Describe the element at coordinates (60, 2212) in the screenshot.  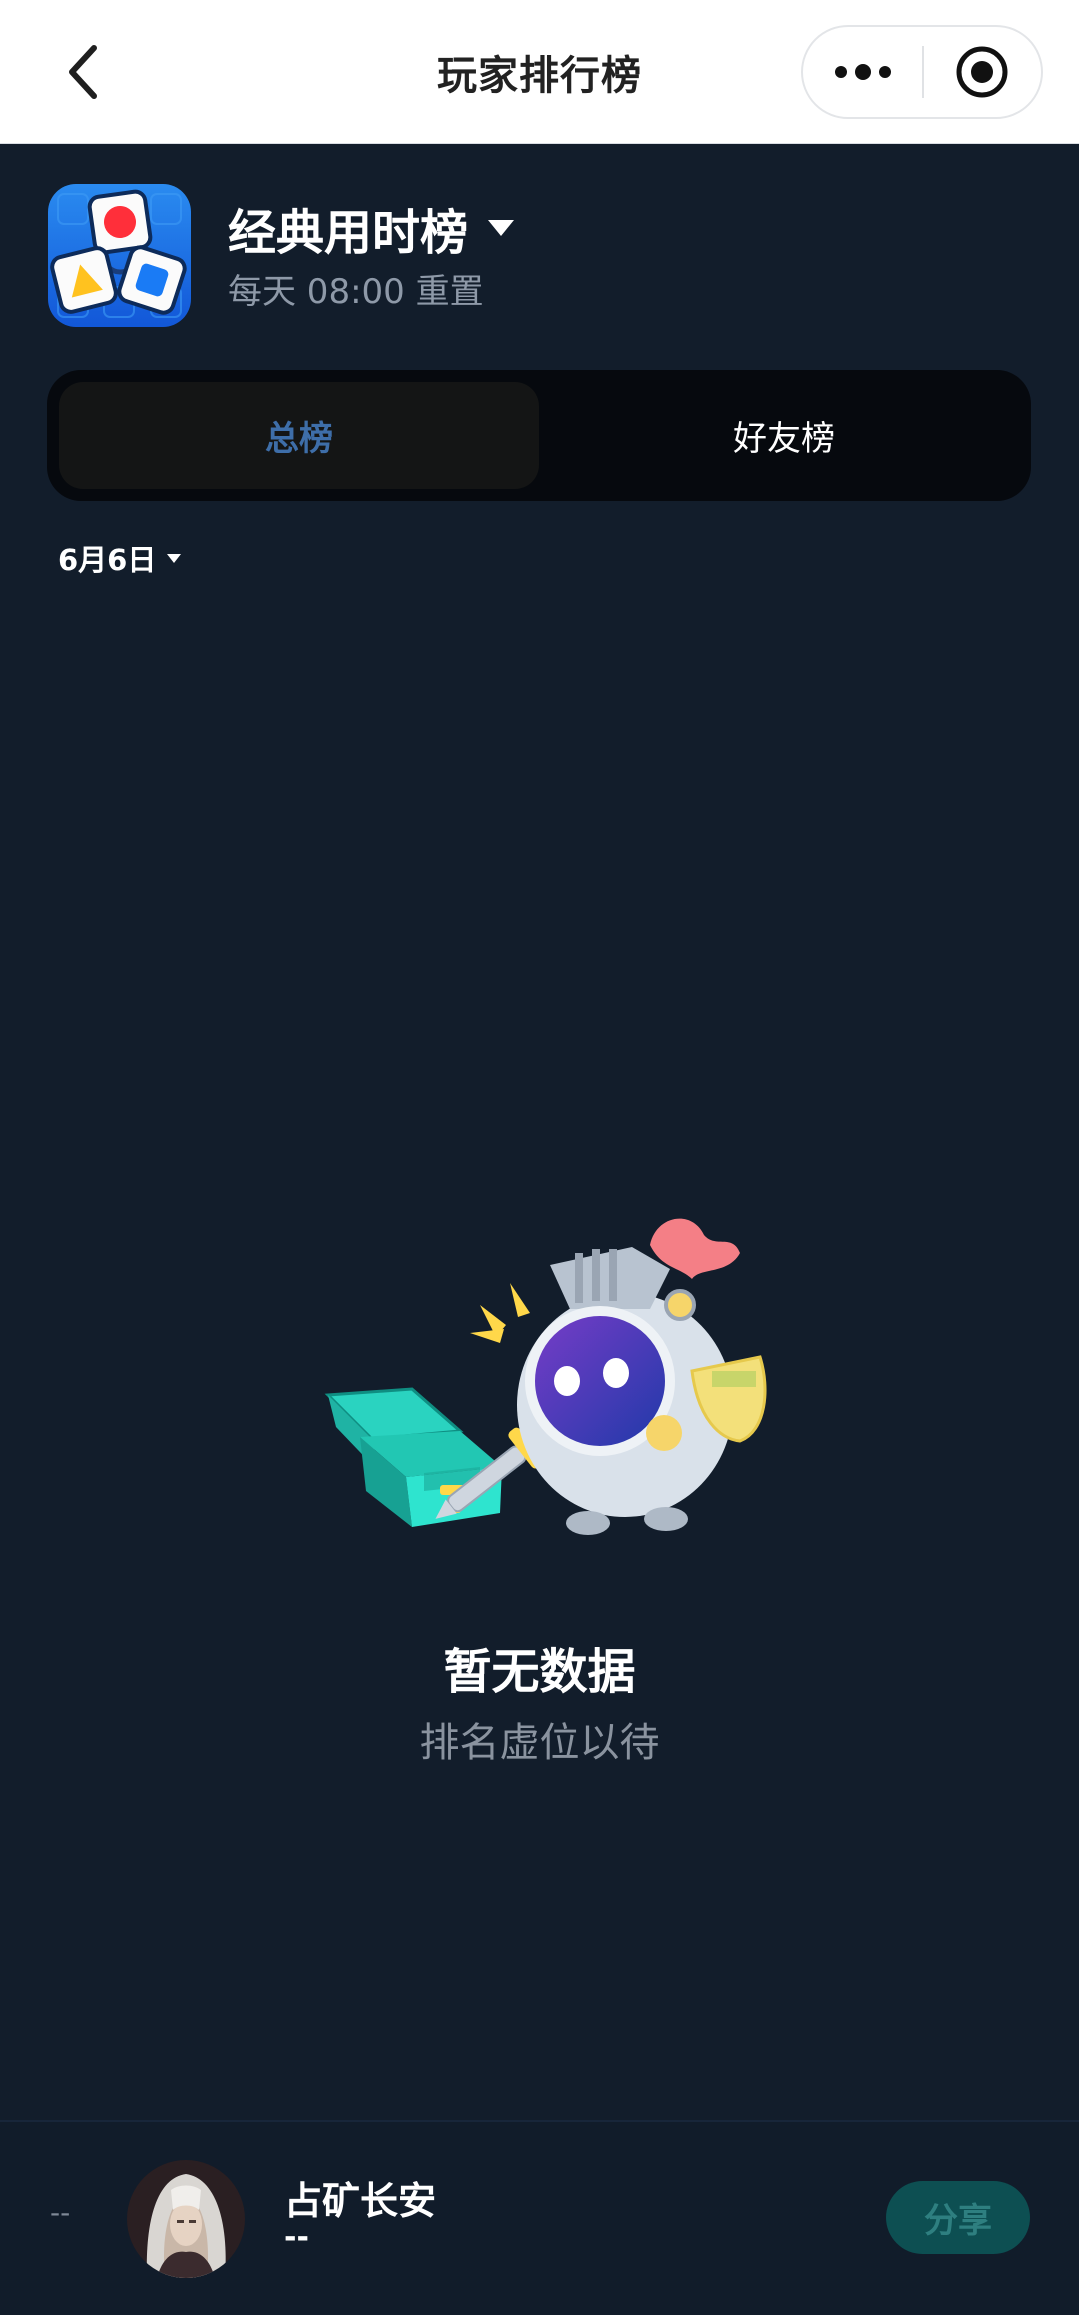
I see `my-rank: --` at that location.